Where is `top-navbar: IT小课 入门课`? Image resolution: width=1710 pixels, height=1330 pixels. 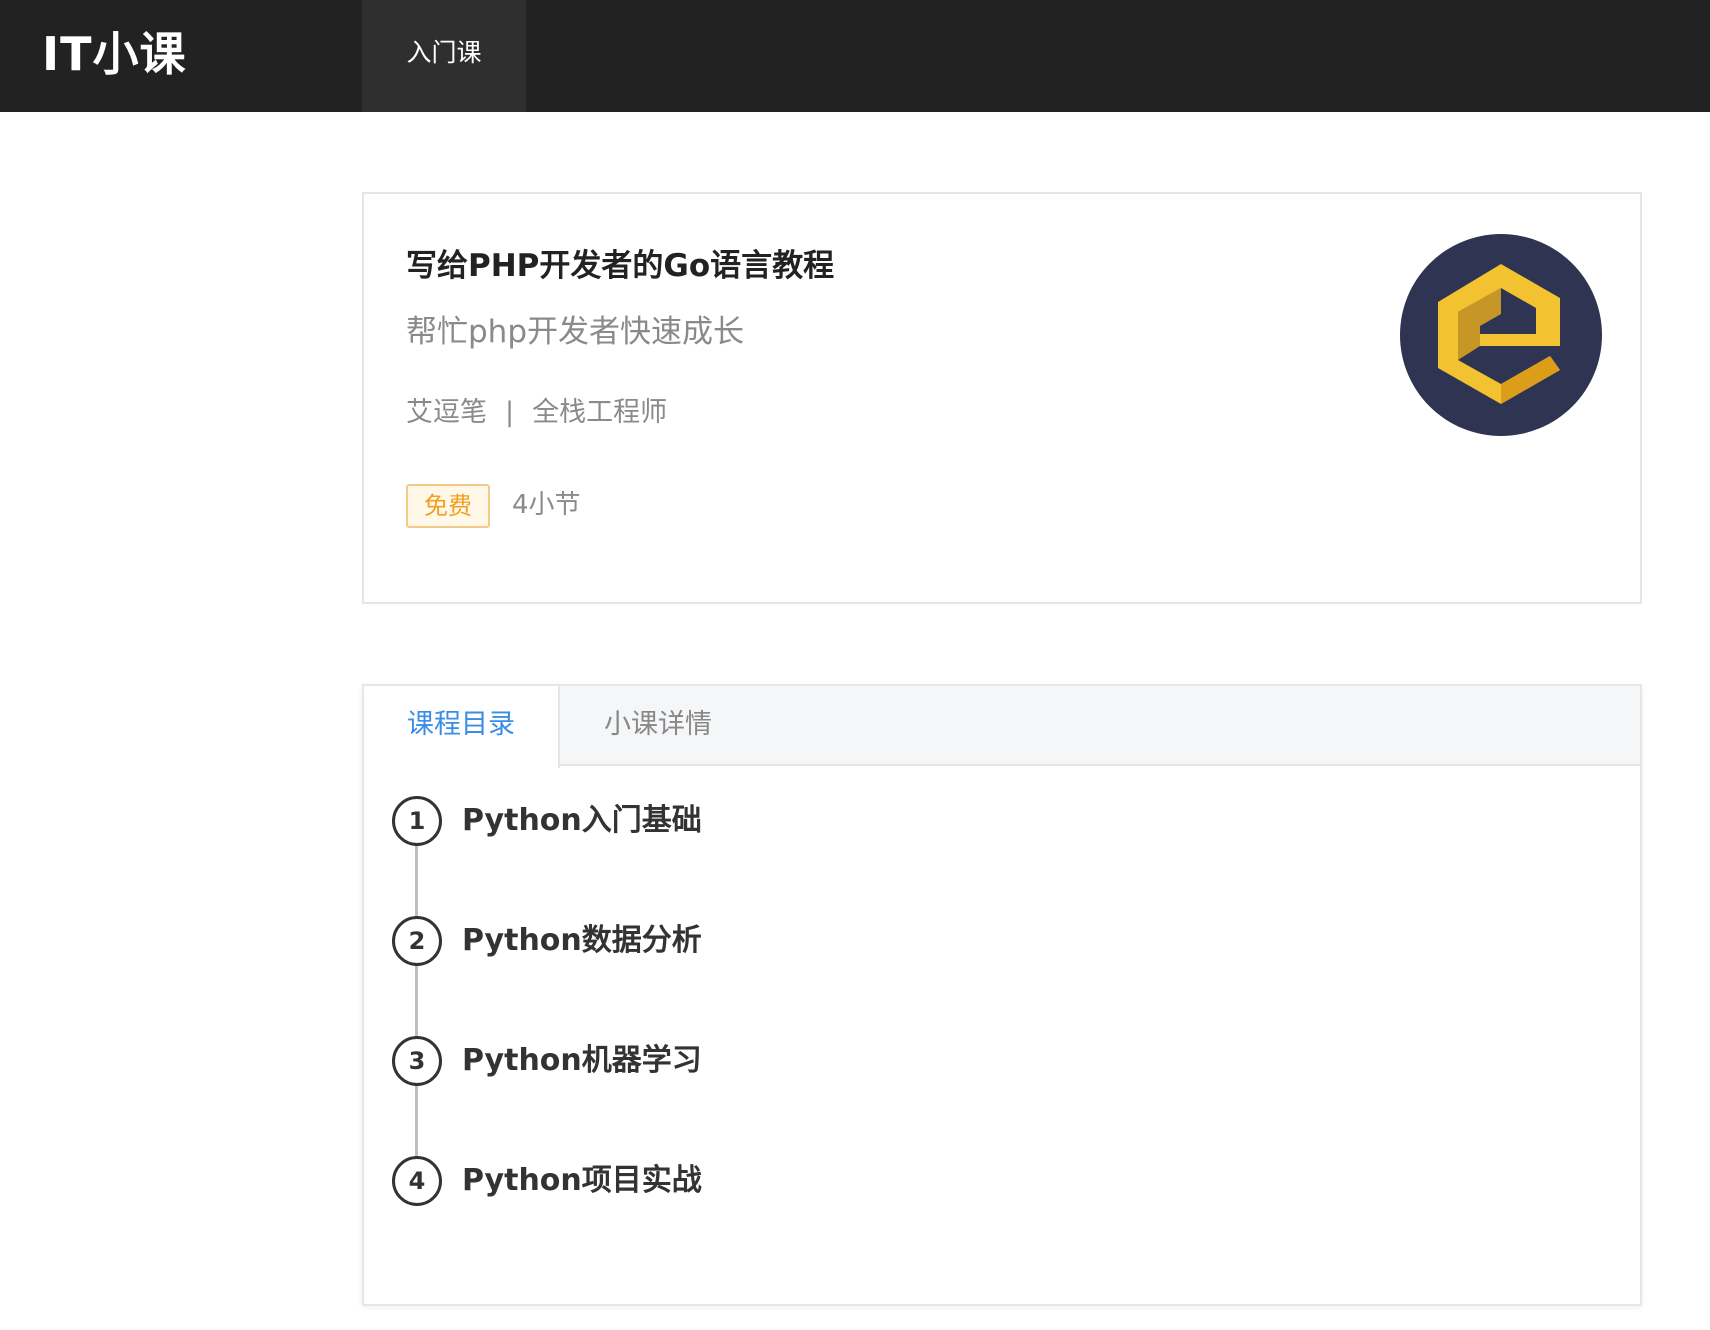 top-navbar: IT小课 入门课 is located at coordinates (855, 56).